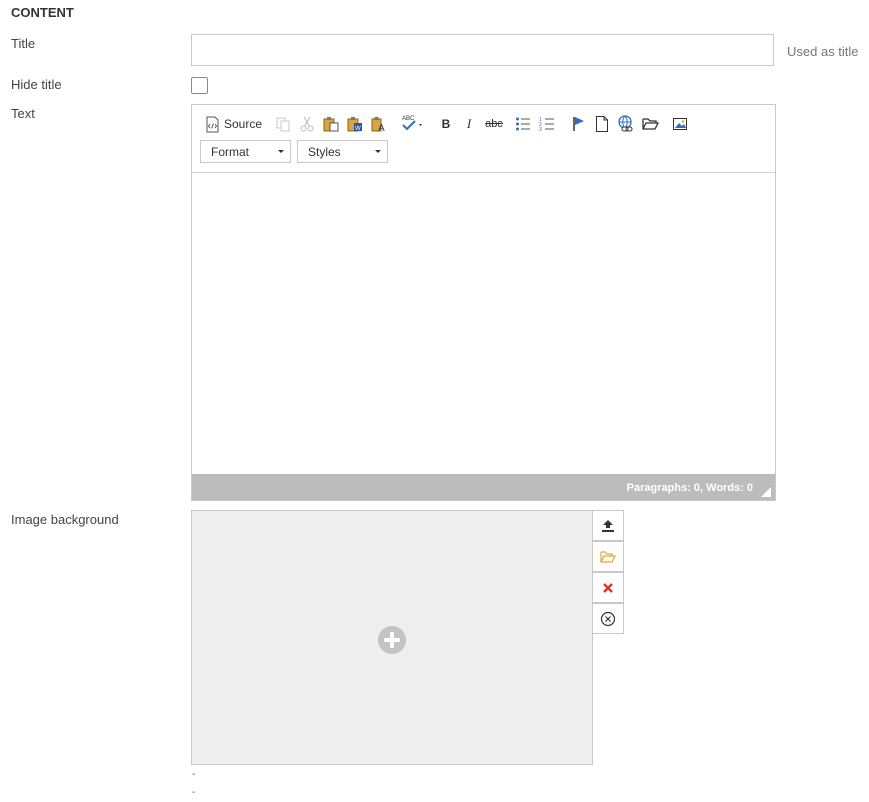 Image resolution: width=869 pixels, height=802 pixels. I want to click on delete-x-icon, so click(608, 587).